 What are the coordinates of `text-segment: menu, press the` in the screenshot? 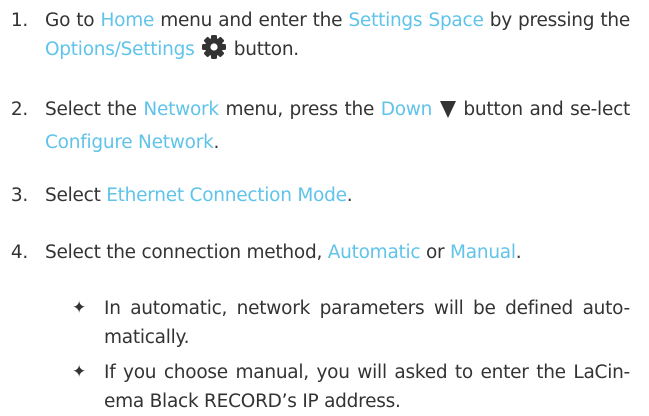 It's located at (299, 109).